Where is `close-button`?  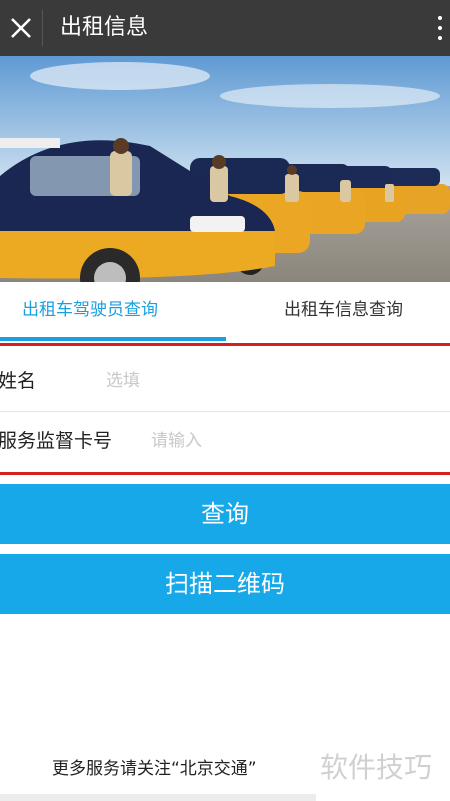 close-button is located at coordinates (21, 28).